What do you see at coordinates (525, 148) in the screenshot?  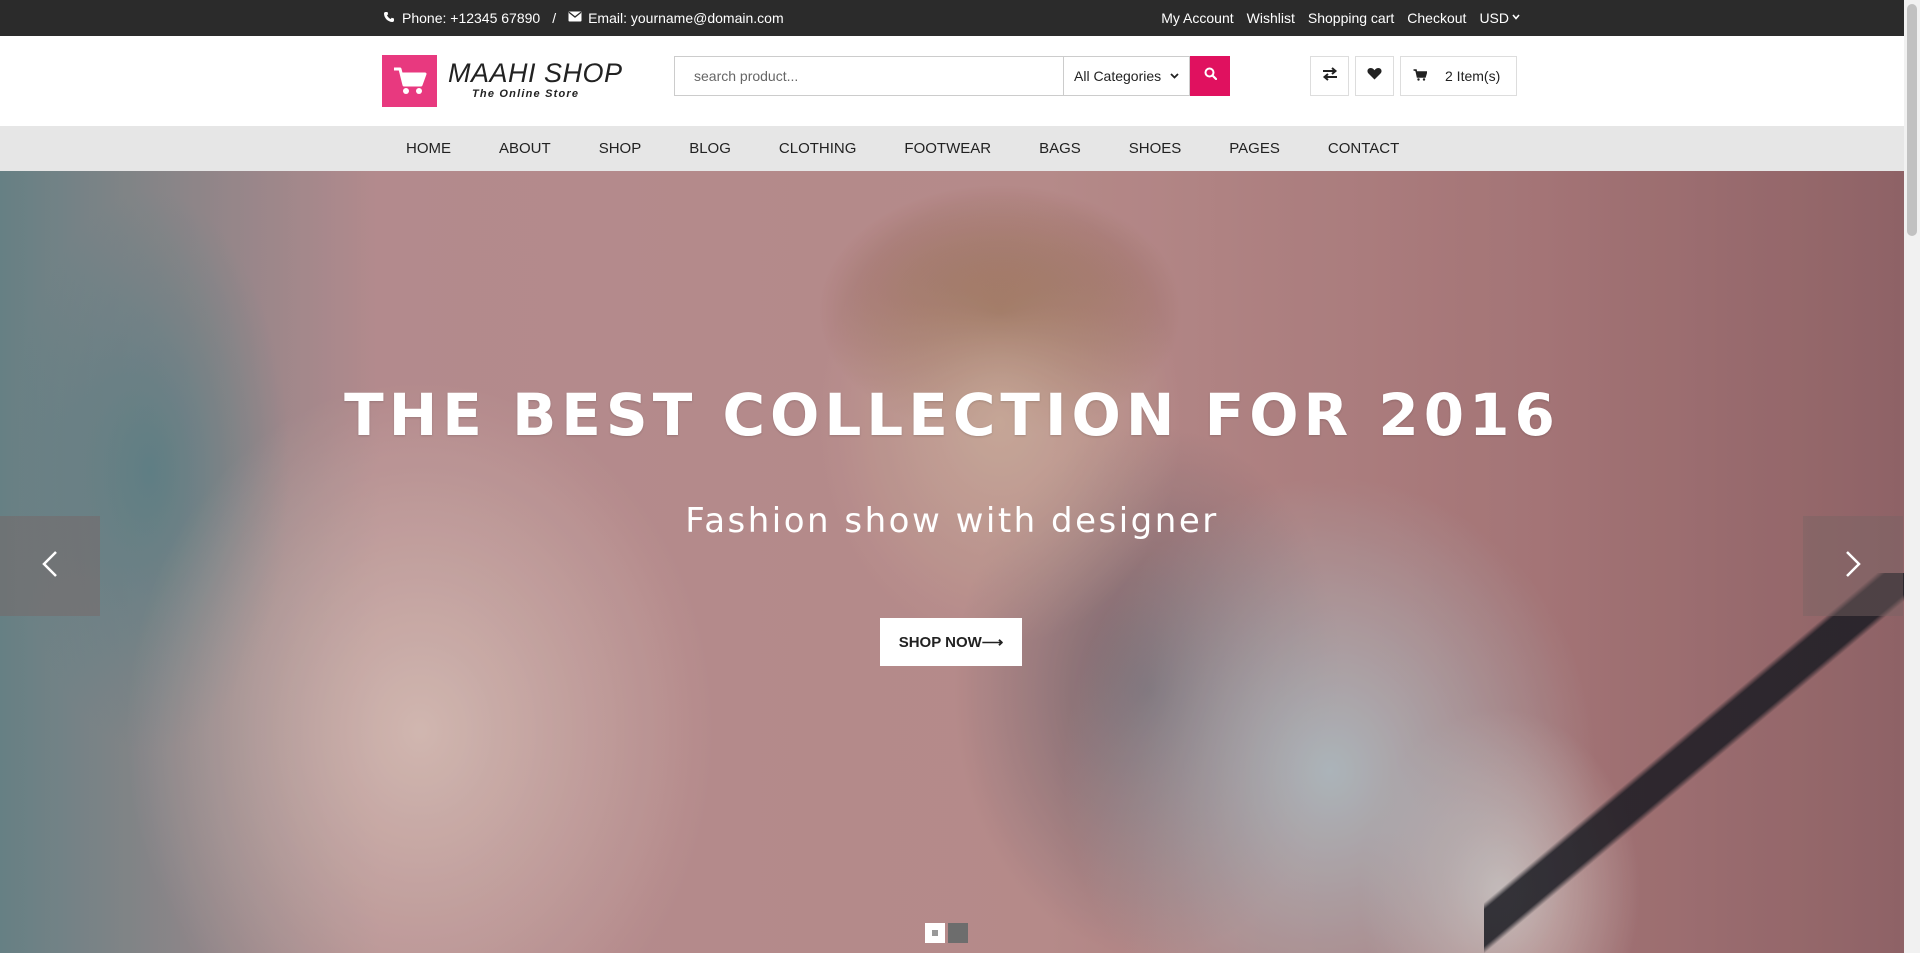 I see `nav-item-about: ABOUT` at bounding box center [525, 148].